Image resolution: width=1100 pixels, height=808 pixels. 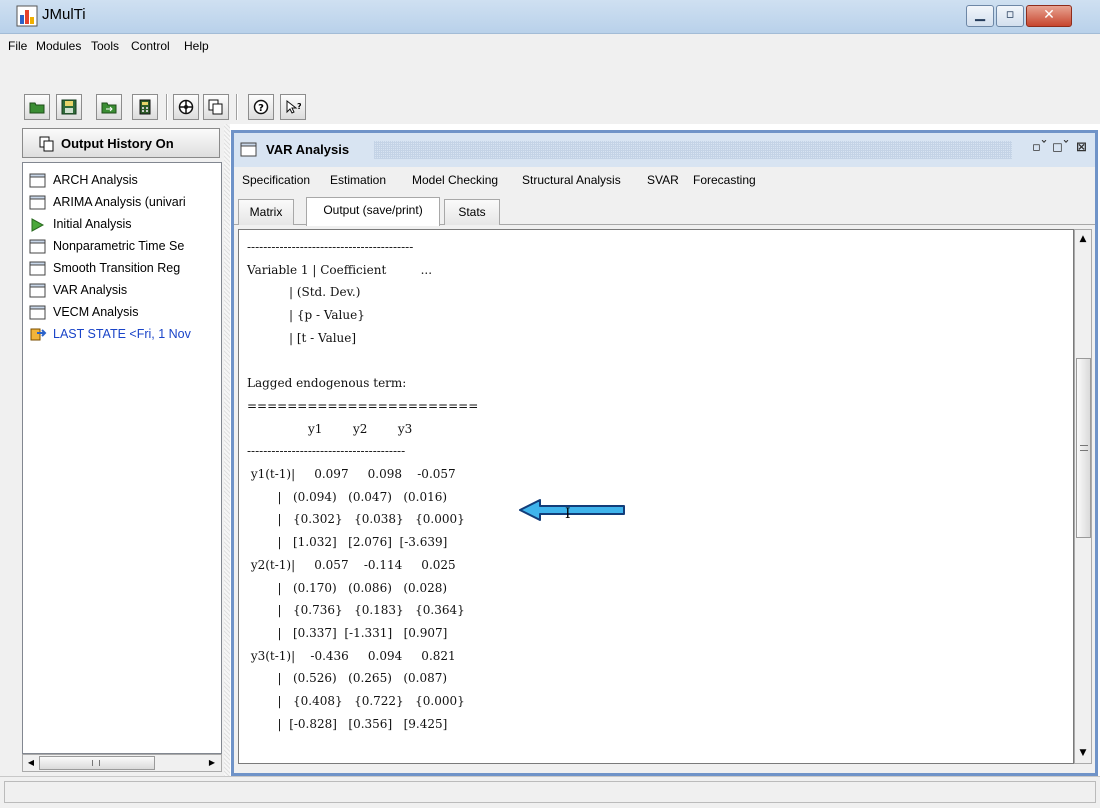 I want to click on target-icon, so click(x=186, y=107).